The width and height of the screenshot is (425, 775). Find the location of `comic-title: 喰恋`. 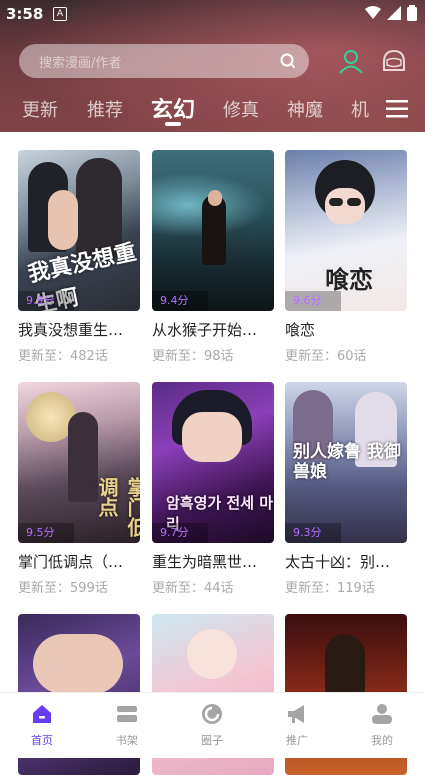

comic-title: 喰恋 is located at coordinates (346, 329).